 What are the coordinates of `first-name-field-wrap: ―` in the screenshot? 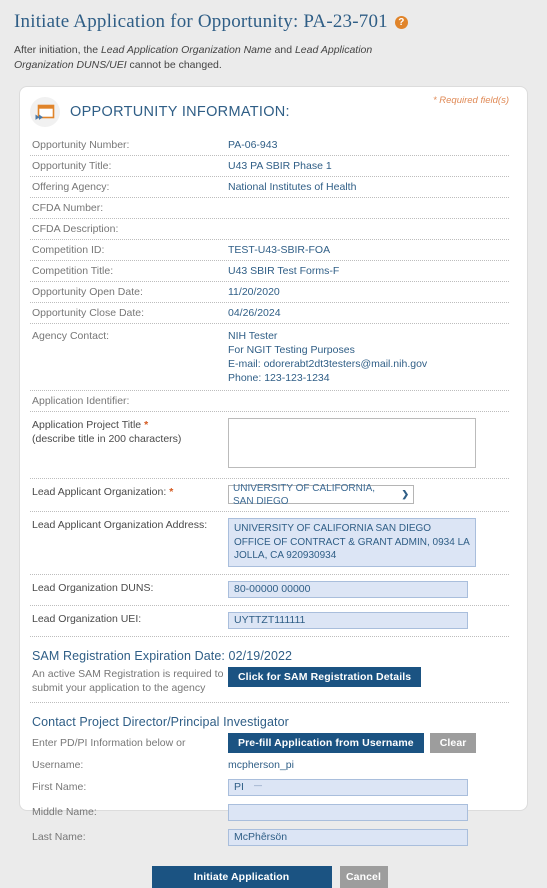 It's located at (348, 787).